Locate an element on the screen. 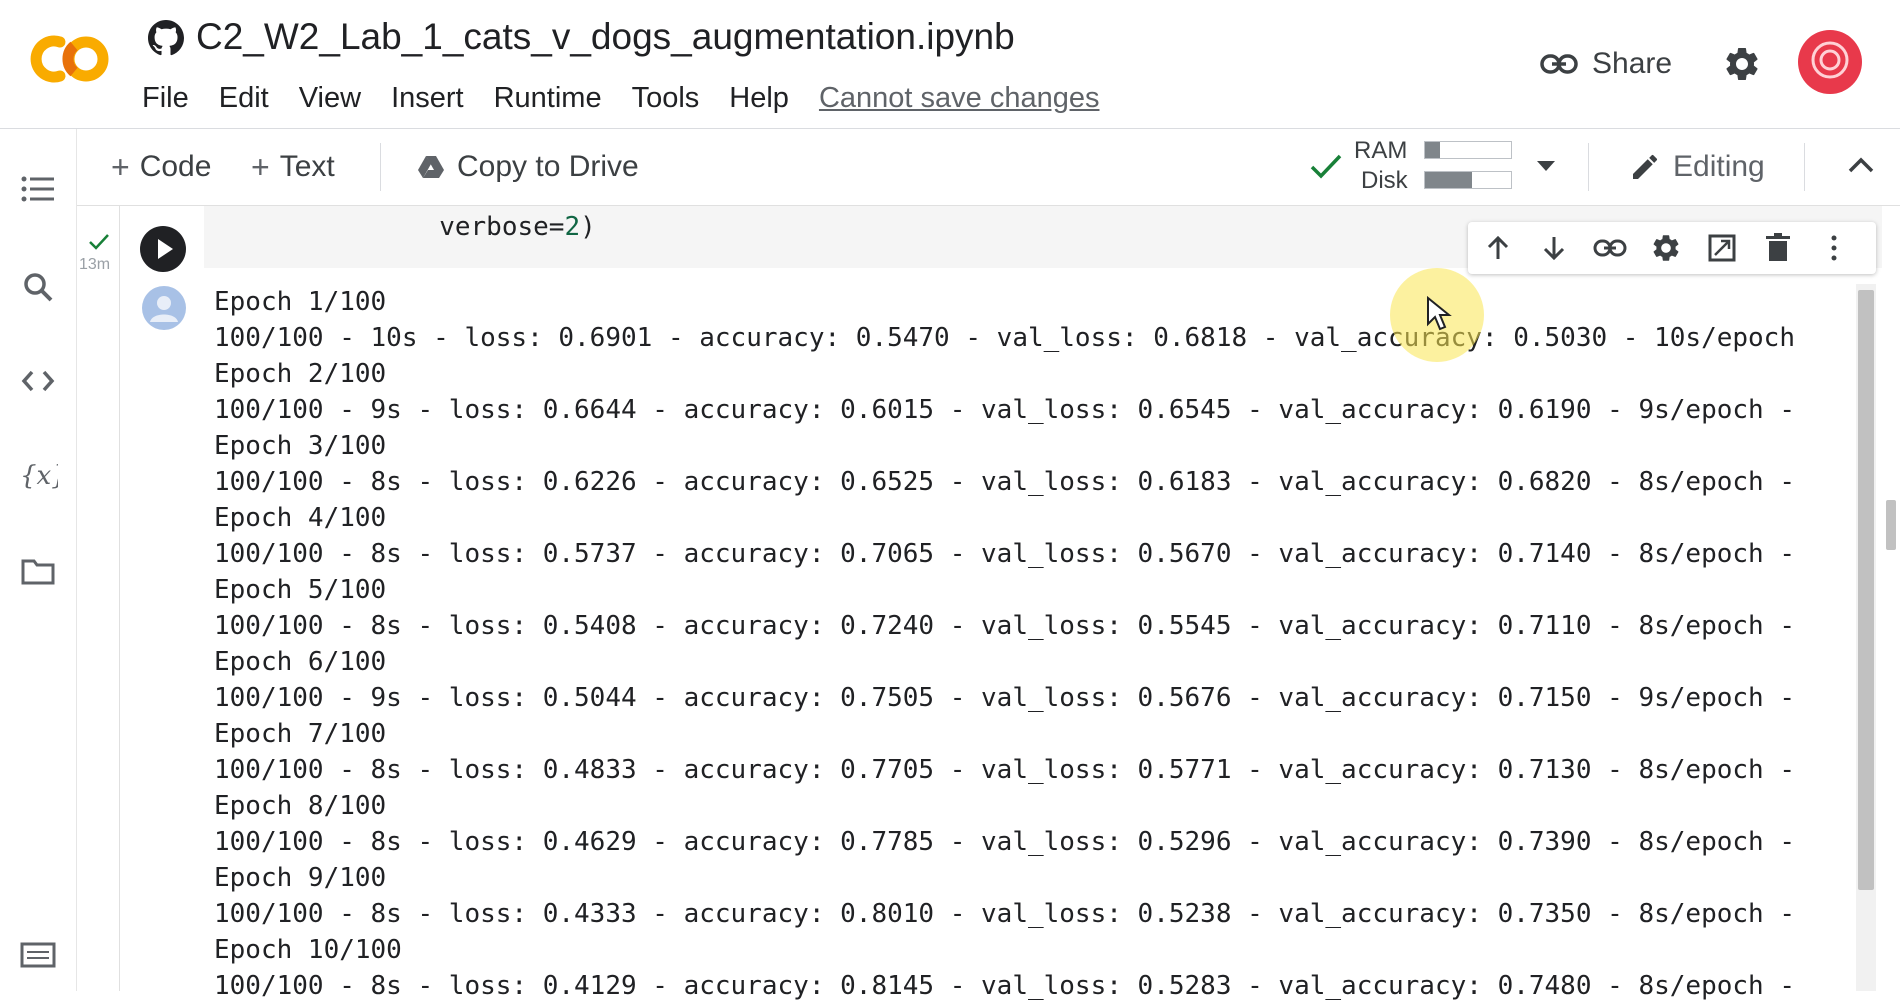 The image size is (1900, 1004). output-scrollbar is located at coordinates (1866, 637).